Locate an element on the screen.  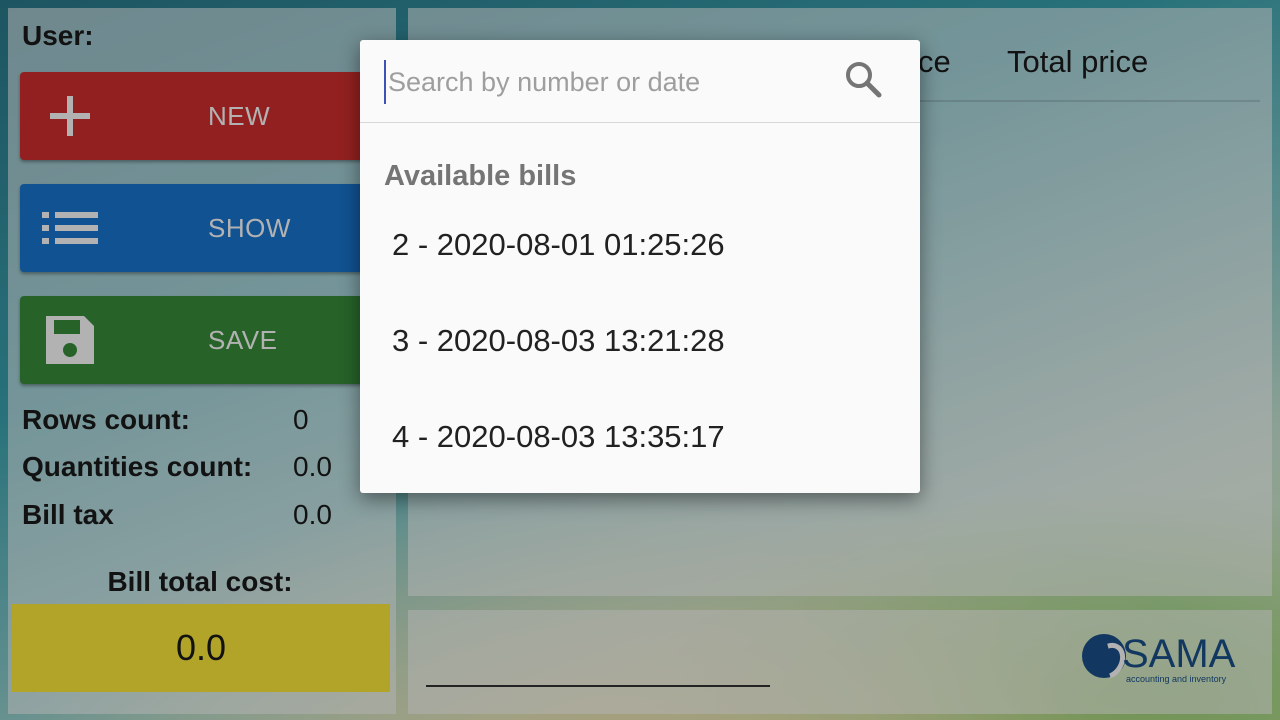
bill-item-label: 4 - 2020-08-03 13:35:17 is located at coordinates (558, 436).